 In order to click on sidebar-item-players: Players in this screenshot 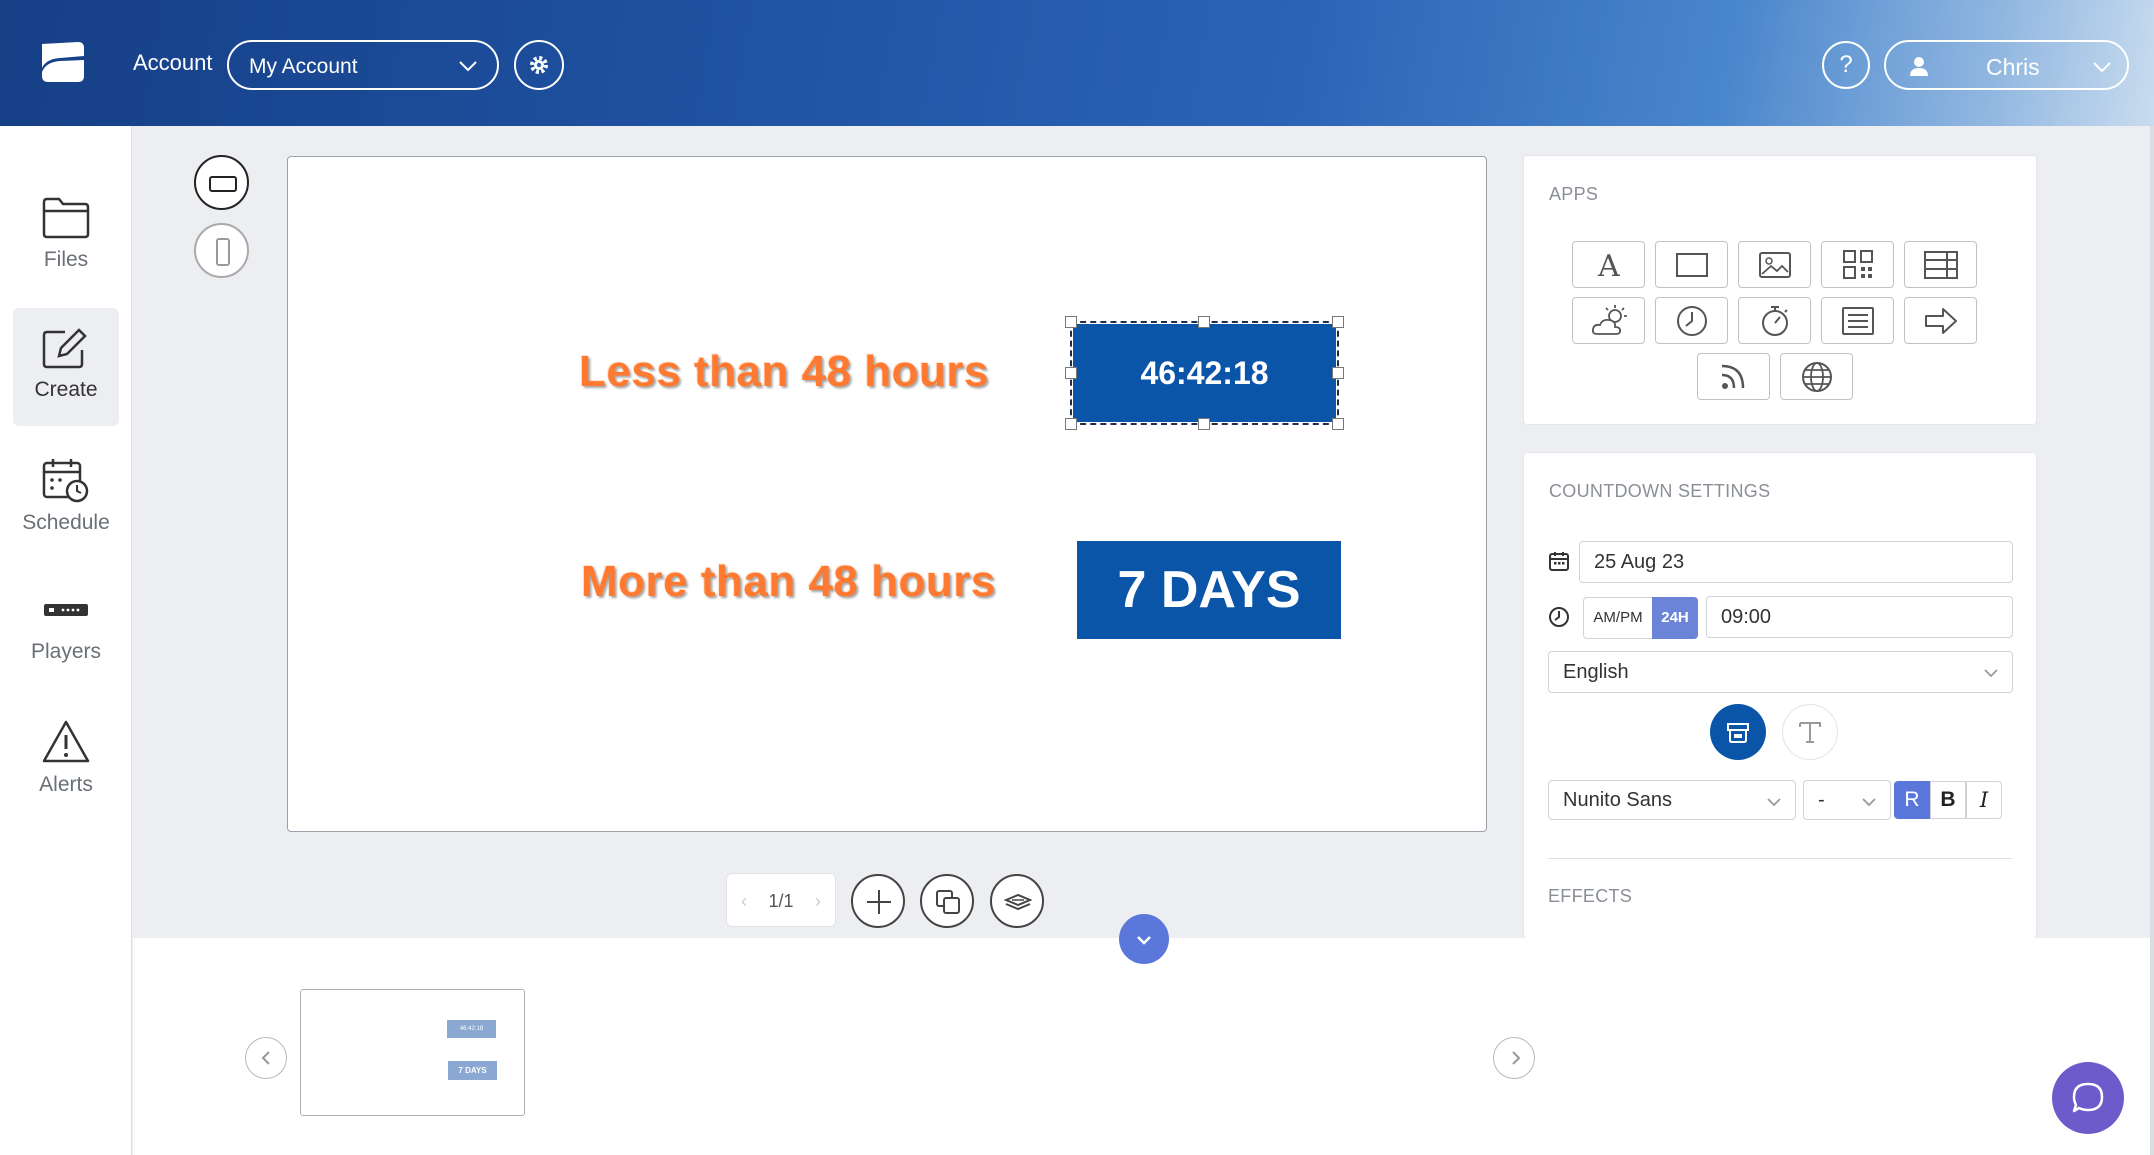, I will do `click(66, 629)`.